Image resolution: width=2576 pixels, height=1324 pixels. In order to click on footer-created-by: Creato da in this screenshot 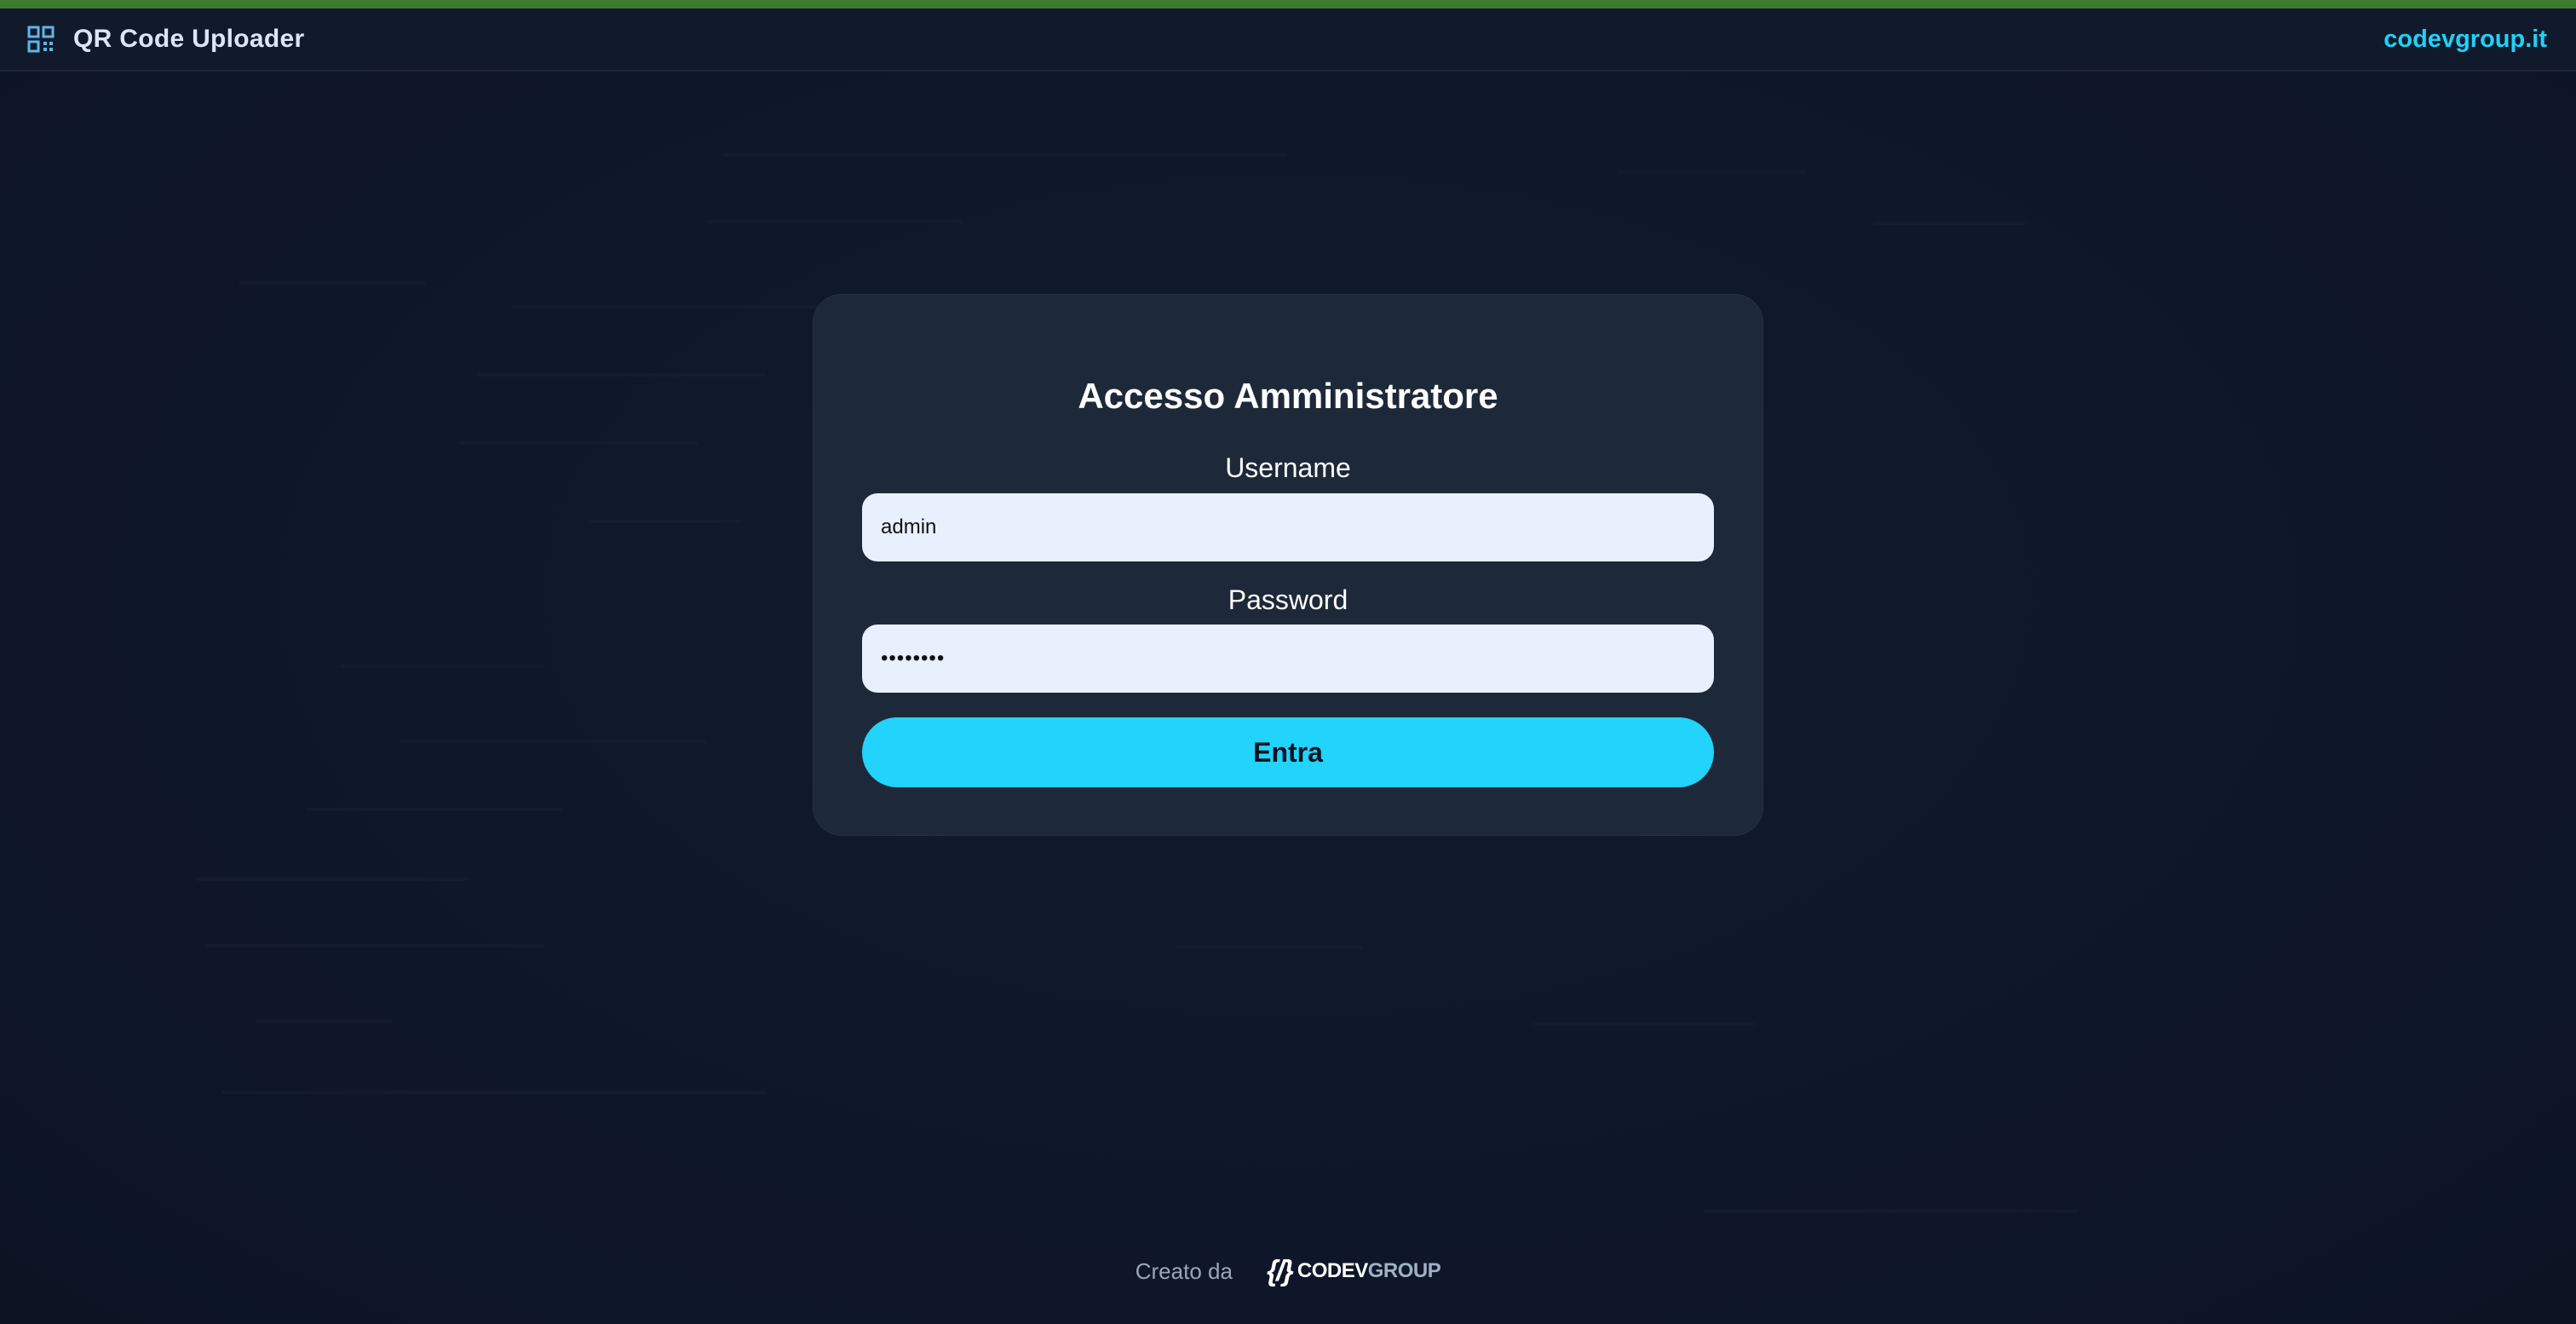, I will do `click(1184, 1271)`.